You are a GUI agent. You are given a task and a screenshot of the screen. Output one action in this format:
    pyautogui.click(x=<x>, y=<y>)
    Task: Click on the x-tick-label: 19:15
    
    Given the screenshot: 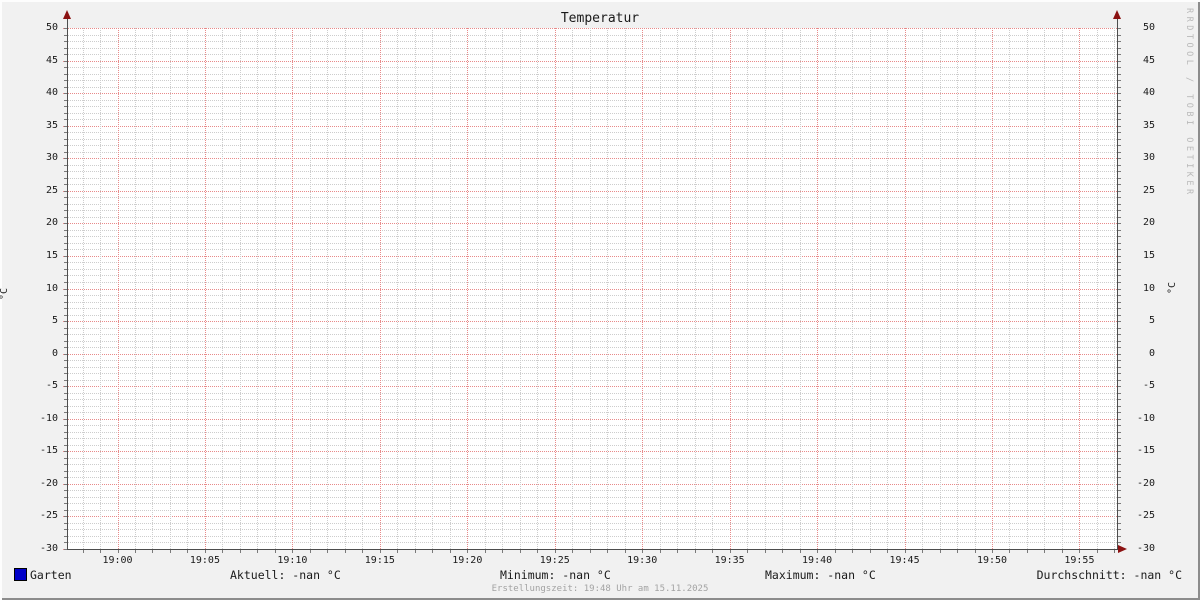 What is the action you would take?
    pyautogui.click(x=379, y=560)
    